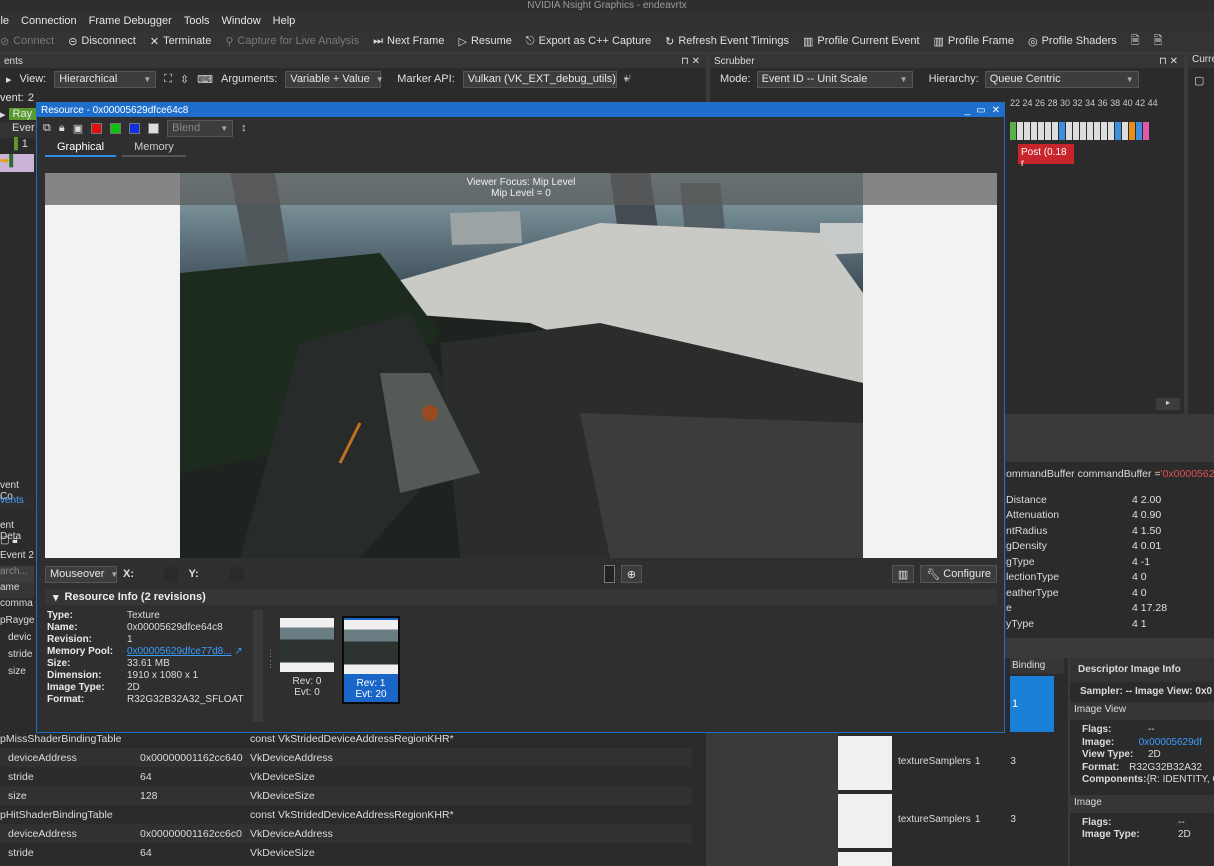 Image resolution: width=1214 pixels, height=866 pixels. What do you see at coordinates (1168, 404) in the screenshot?
I see `scroll-right-arrow: ▸` at bounding box center [1168, 404].